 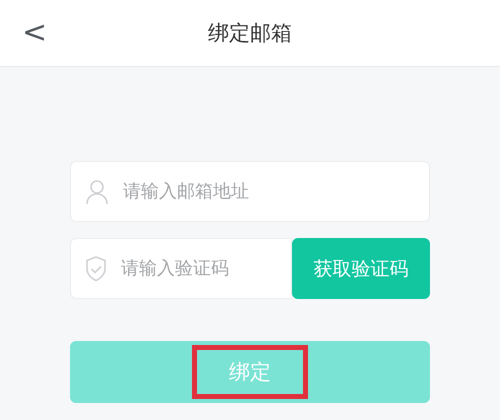 I want to click on code-input: 请输入验证码, so click(x=205, y=268).